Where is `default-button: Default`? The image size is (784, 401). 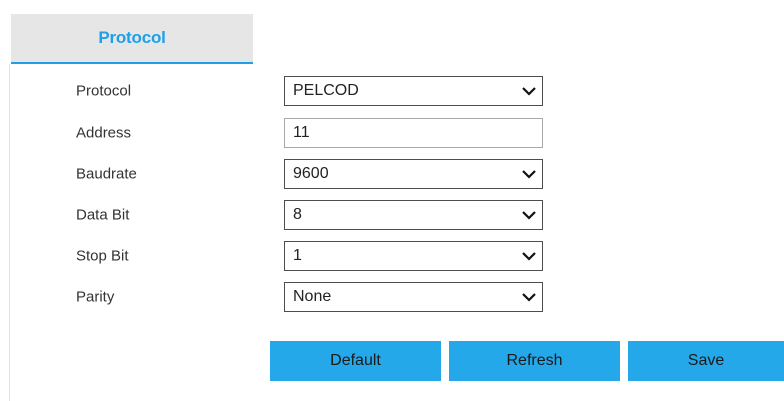
default-button: Default is located at coordinates (355, 361).